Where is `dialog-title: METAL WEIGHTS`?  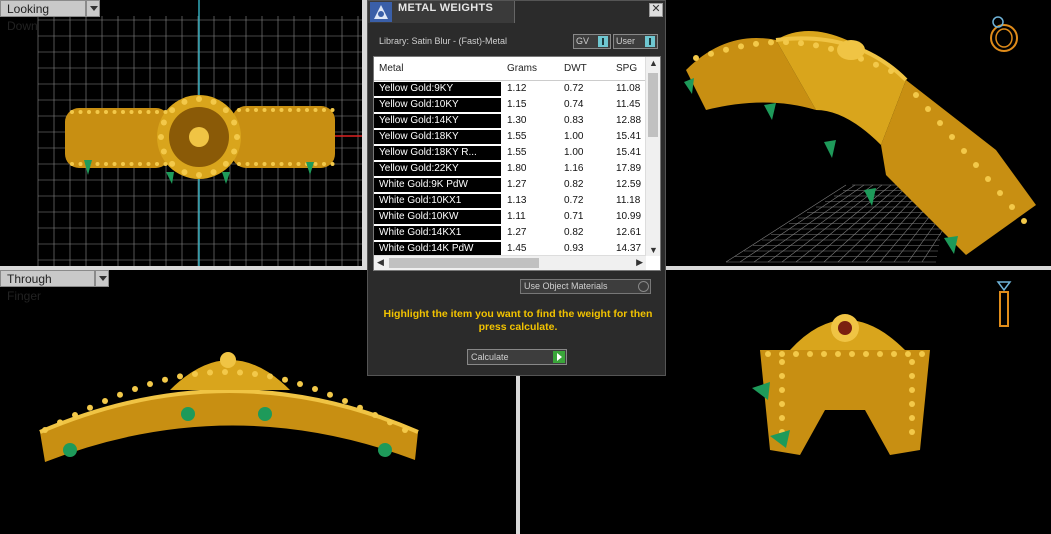
dialog-title: METAL WEIGHTS is located at coordinates (446, 8).